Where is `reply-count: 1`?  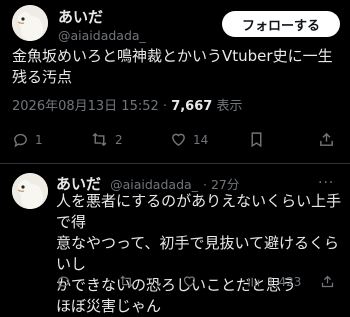 reply-count: 1 is located at coordinates (39, 139).